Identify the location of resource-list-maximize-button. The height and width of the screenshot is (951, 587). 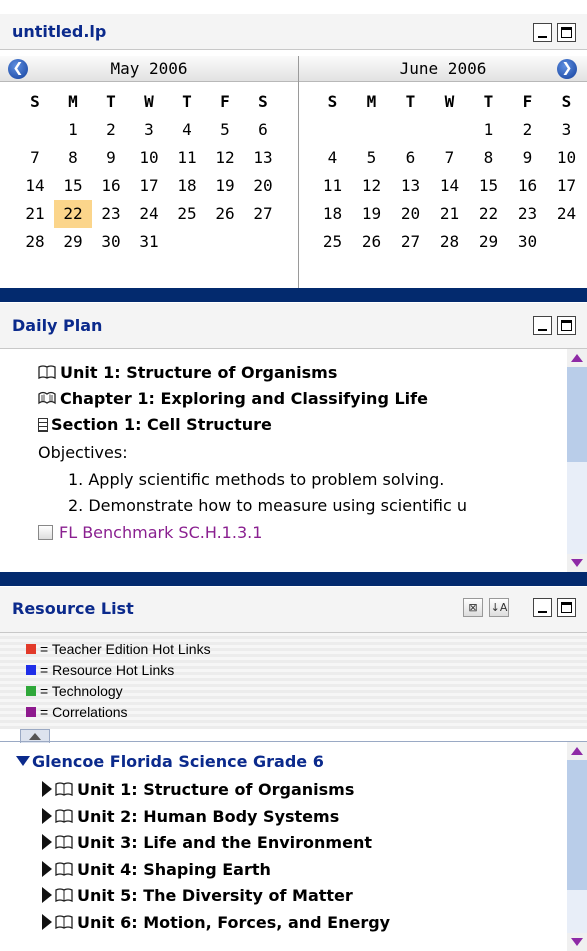
(566, 607).